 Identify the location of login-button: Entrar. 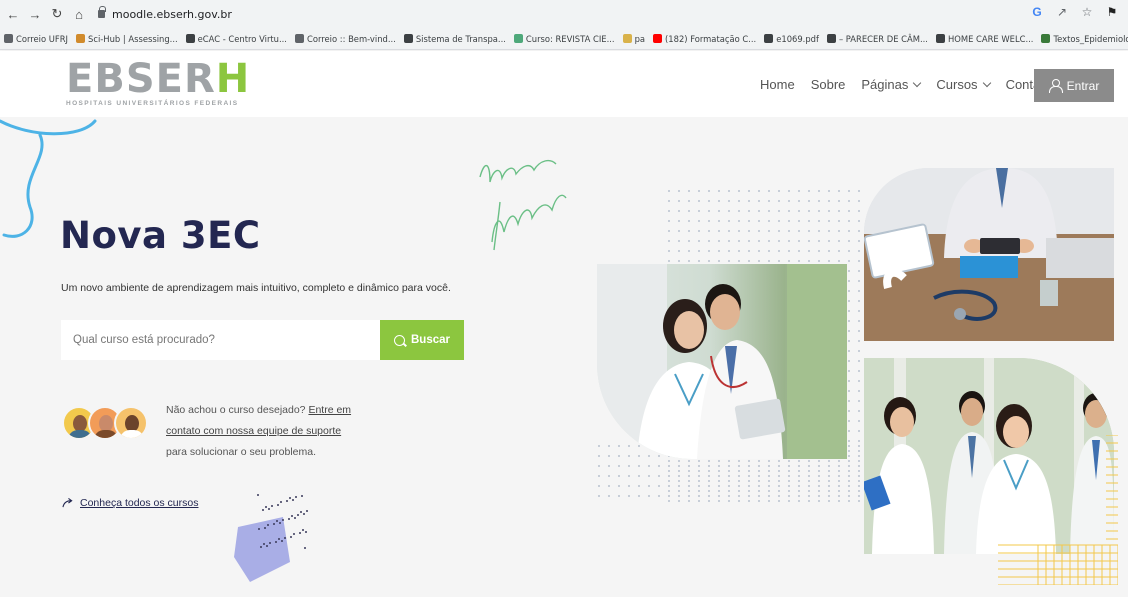
(1074, 85).